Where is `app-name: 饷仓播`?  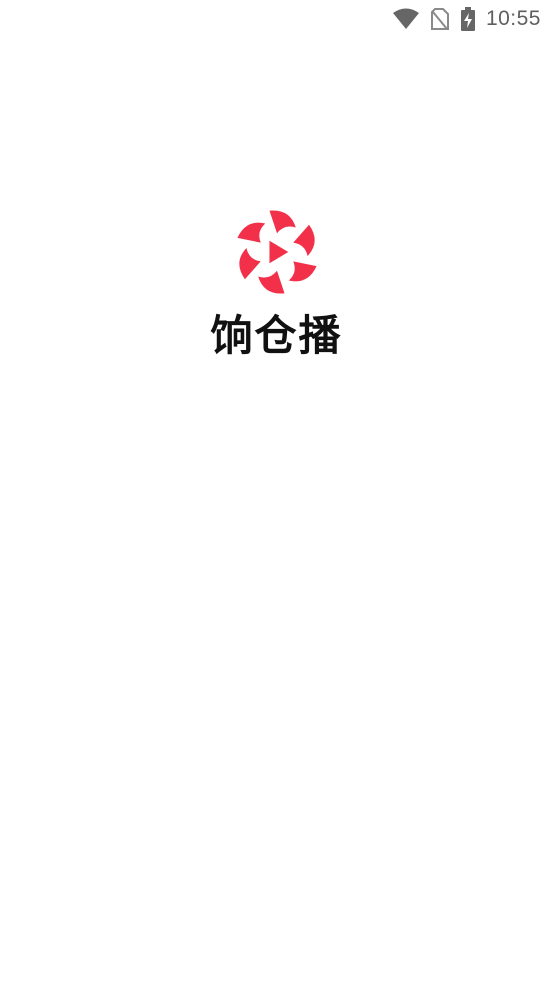 app-name: 饷仓播 is located at coordinates (276, 335).